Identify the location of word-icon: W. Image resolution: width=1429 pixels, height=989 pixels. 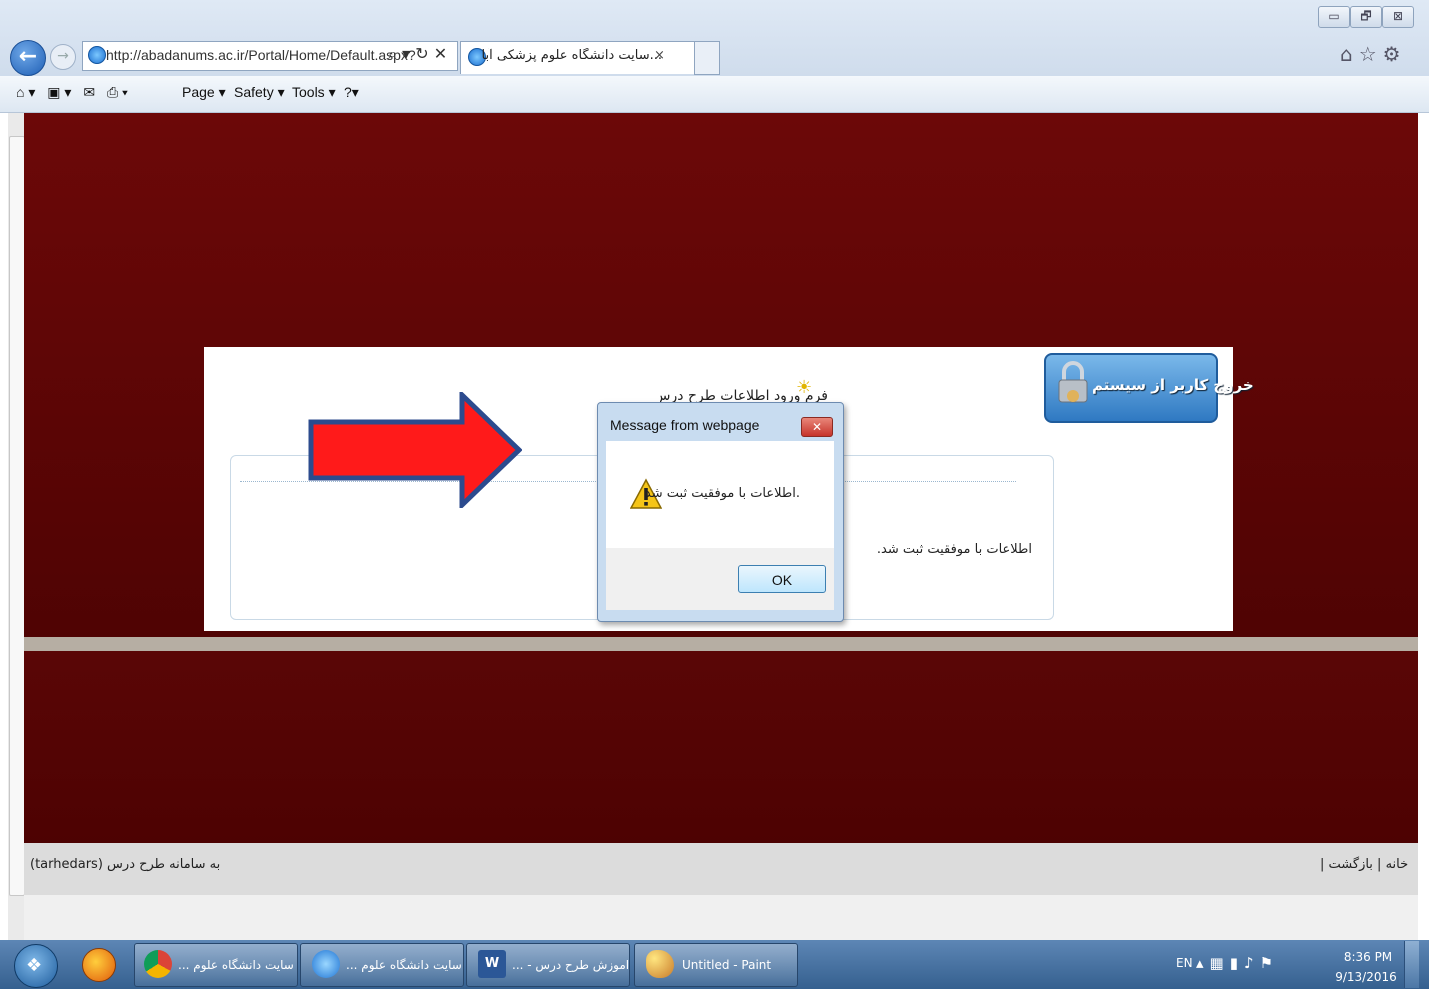
(492, 964).